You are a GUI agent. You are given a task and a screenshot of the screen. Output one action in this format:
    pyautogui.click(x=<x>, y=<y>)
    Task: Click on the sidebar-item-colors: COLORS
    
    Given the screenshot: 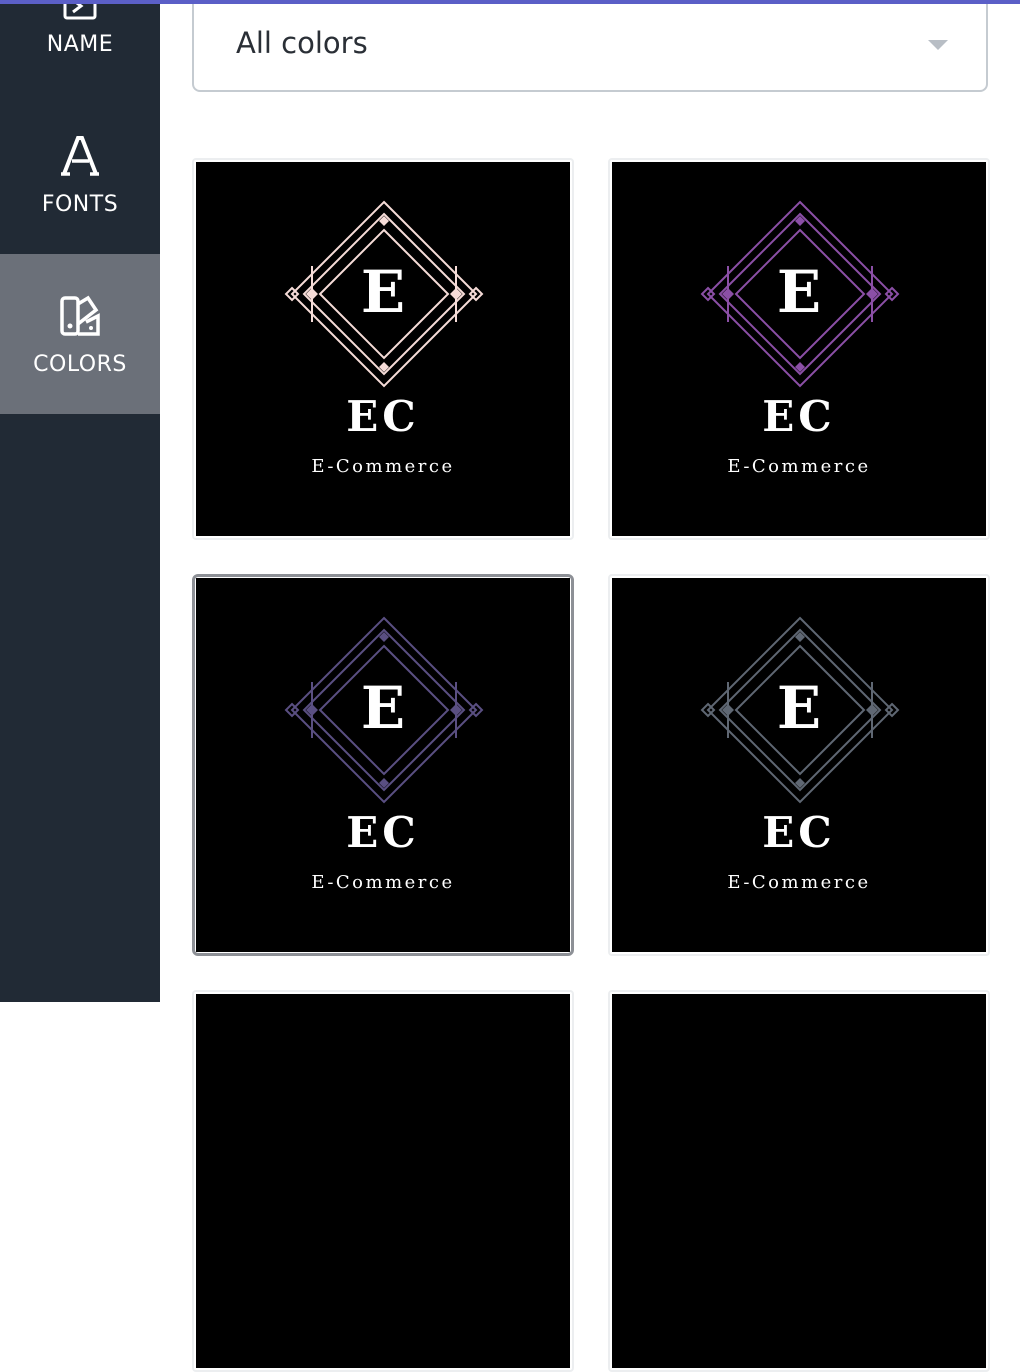 What is the action you would take?
    pyautogui.click(x=80, y=334)
    